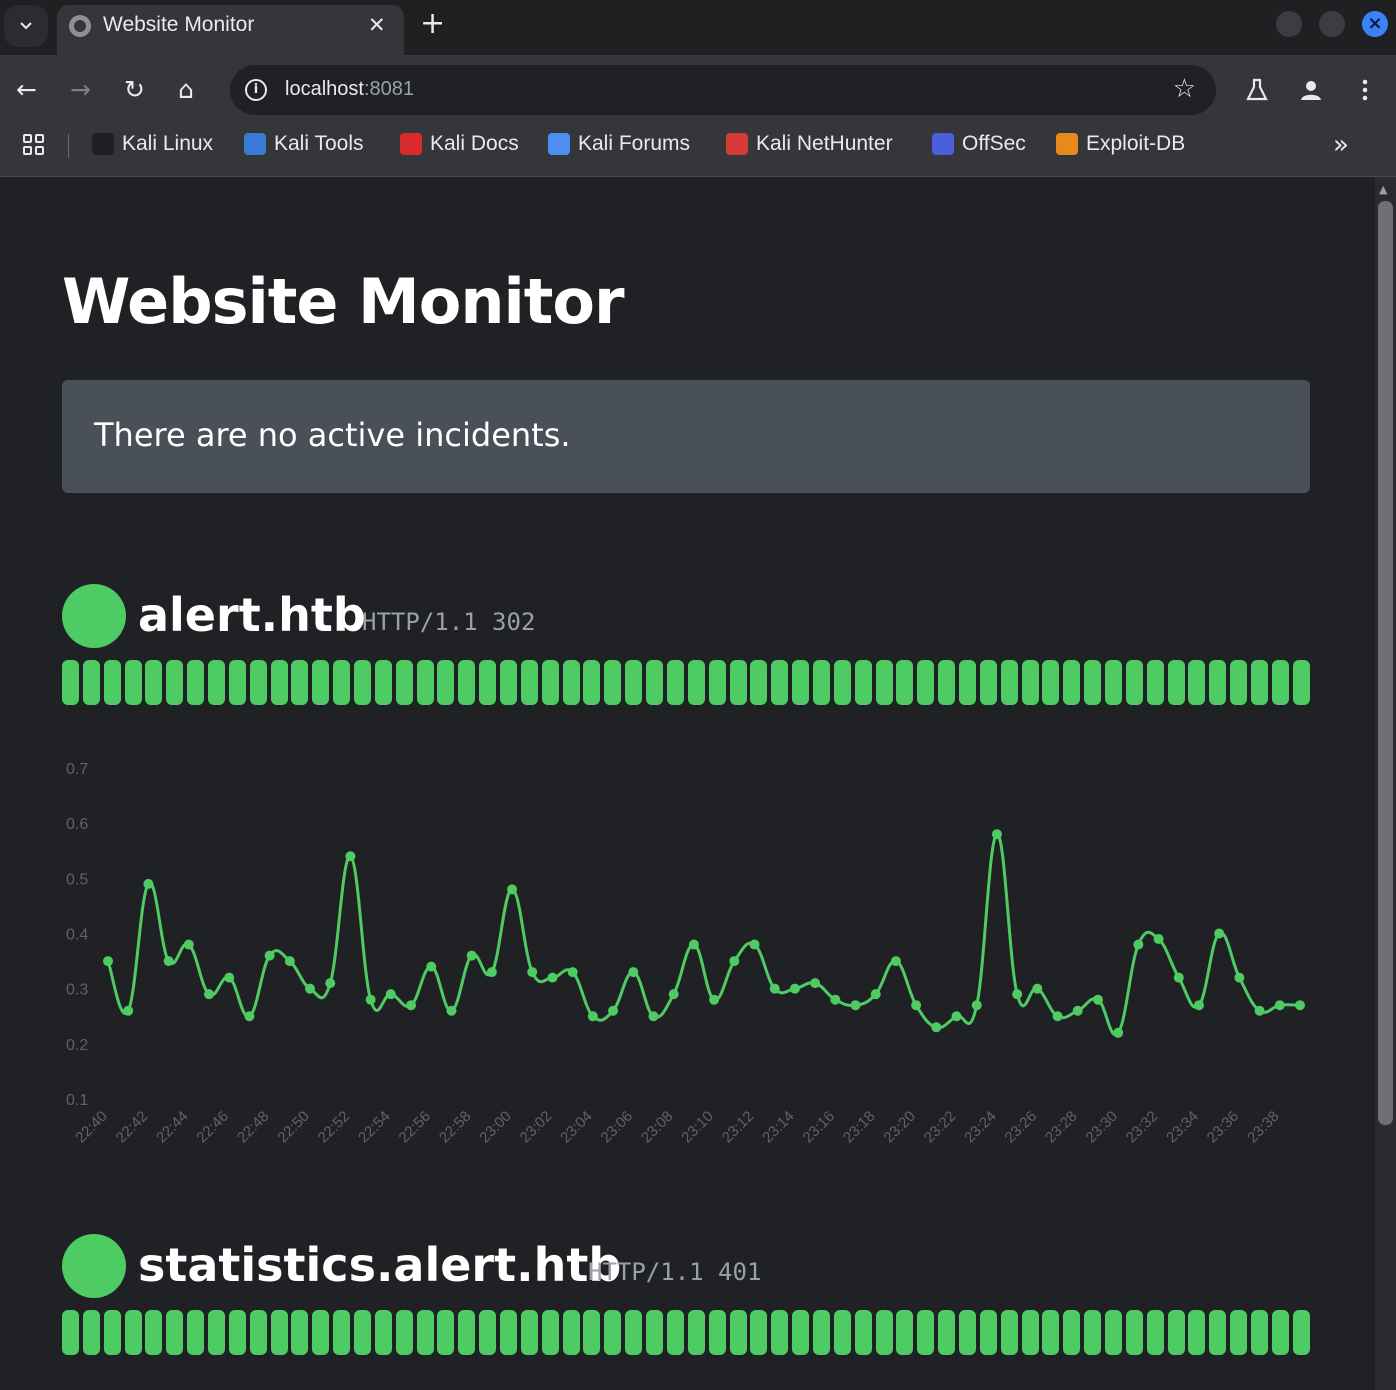  What do you see at coordinates (1311, 90) in the screenshot?
I see `profile-icon` at bounding box center [1311, 90].